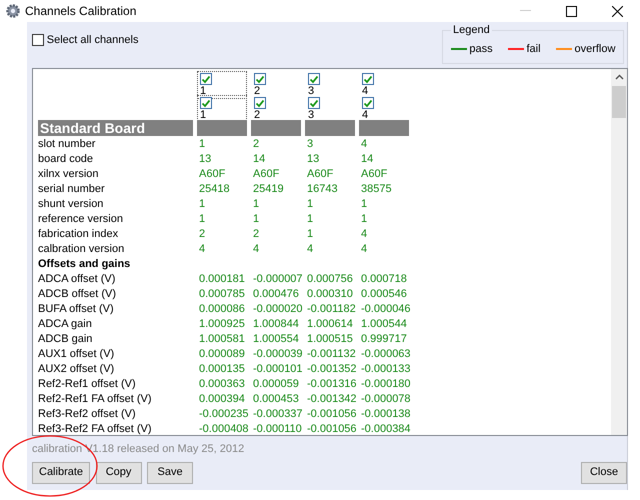 The image size is (640, 500). Describe the element at coordinates (384, 279) in the screenshot. I see `table-cell-text: 0.000718` at that location.